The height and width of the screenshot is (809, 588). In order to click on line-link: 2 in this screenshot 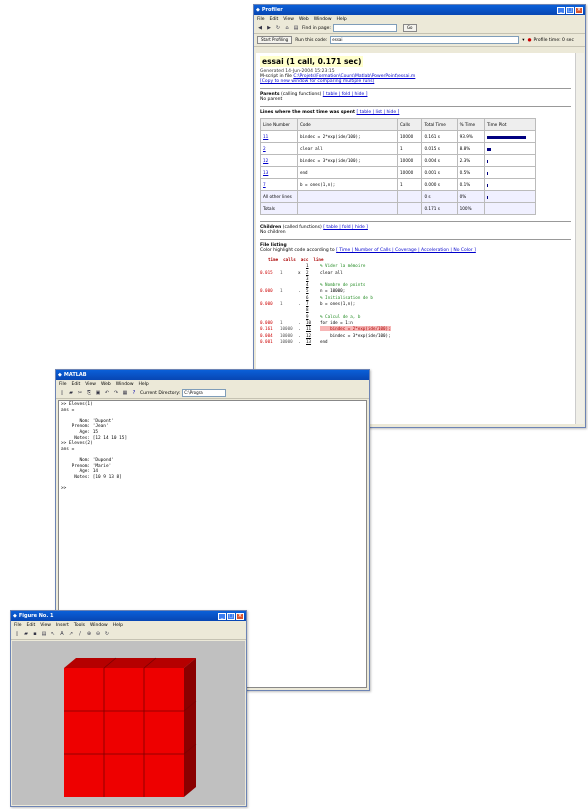, I will do `click(279, 148)`.